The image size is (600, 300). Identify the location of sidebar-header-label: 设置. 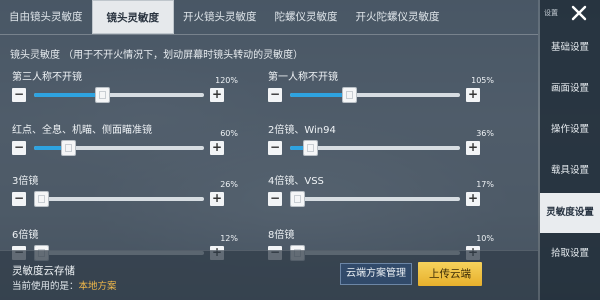
(551, 13).